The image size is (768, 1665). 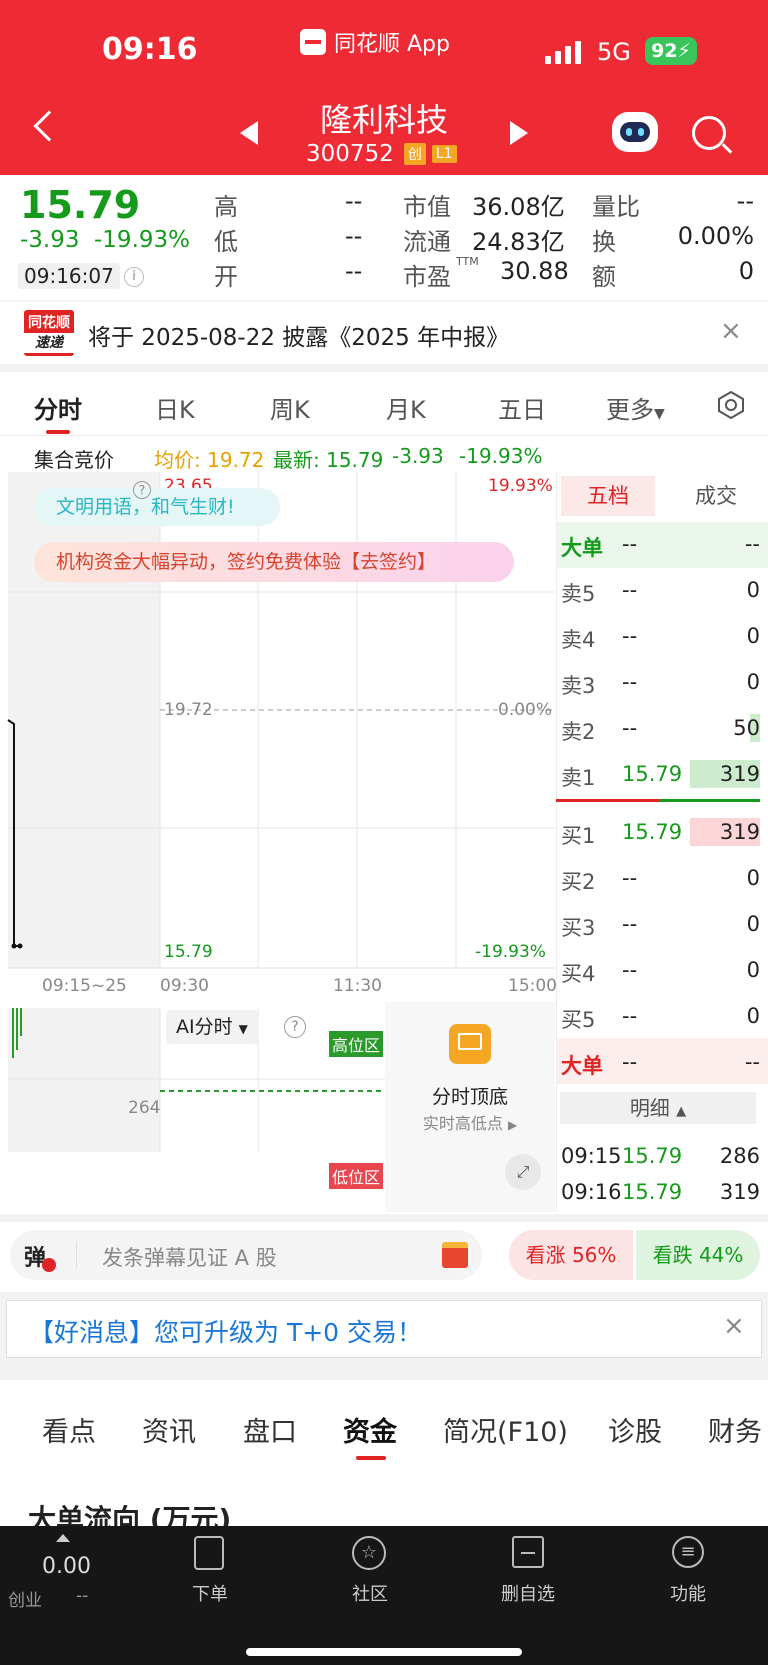 What do you see at coordinates (518, 207) in the screenshot?
I see `mktcap-value: 36.08亿` at bounding box center [518, 207].